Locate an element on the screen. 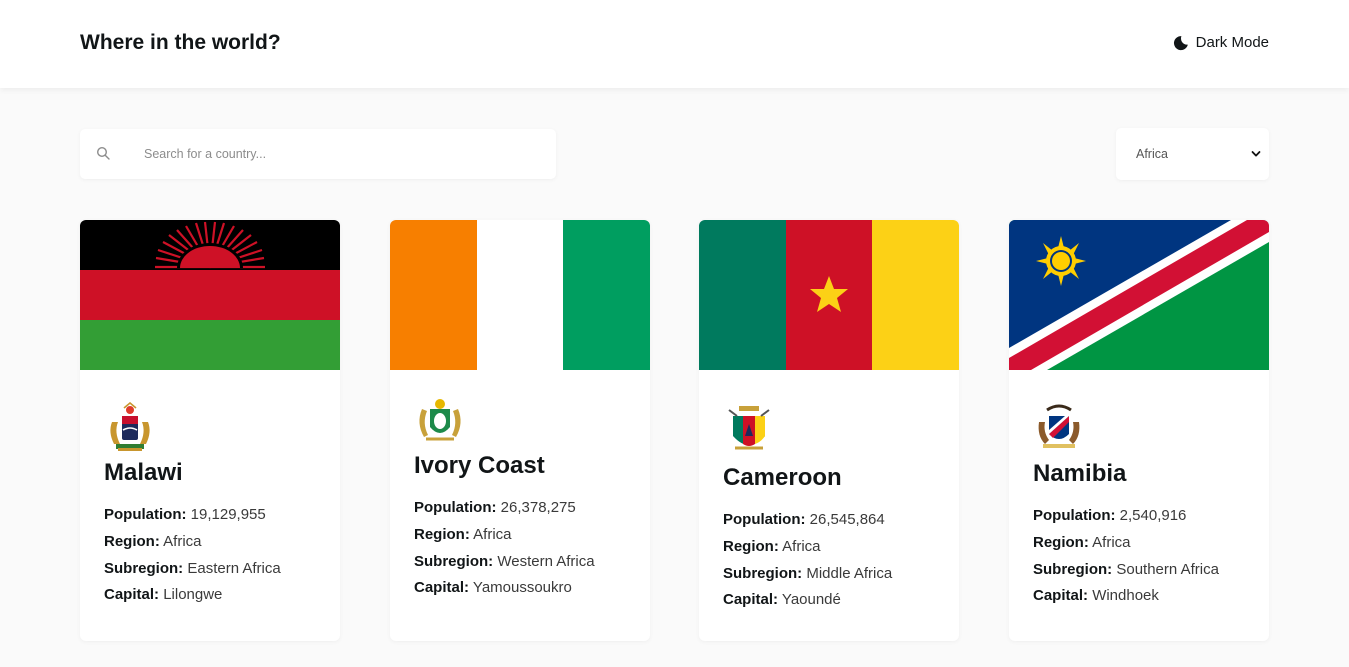  ivory-coast-flag is located at coordinates (520, 295).